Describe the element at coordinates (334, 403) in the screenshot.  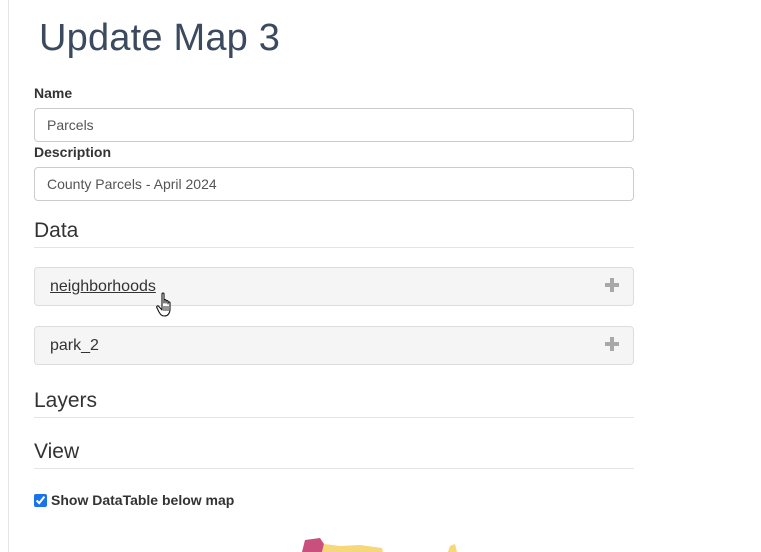
I see `section-heading-layers: Layers` at that location.